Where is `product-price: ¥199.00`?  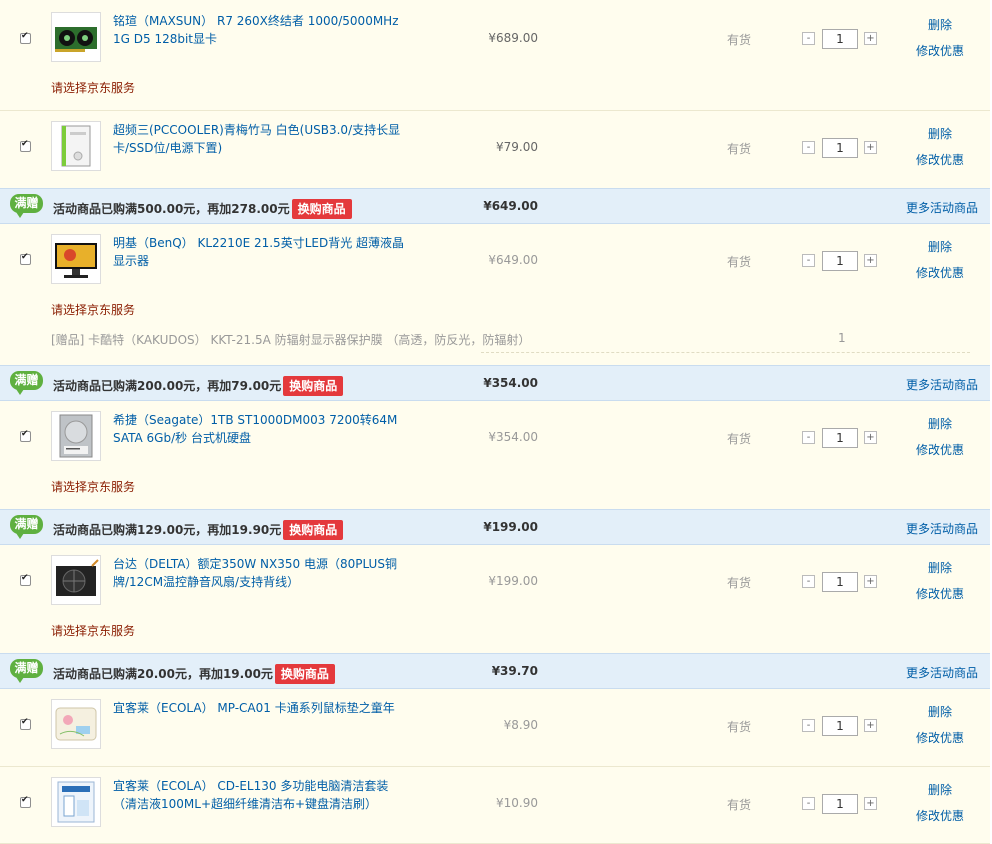 product-price: ¥199.00 is located at coordinates (513, 581).